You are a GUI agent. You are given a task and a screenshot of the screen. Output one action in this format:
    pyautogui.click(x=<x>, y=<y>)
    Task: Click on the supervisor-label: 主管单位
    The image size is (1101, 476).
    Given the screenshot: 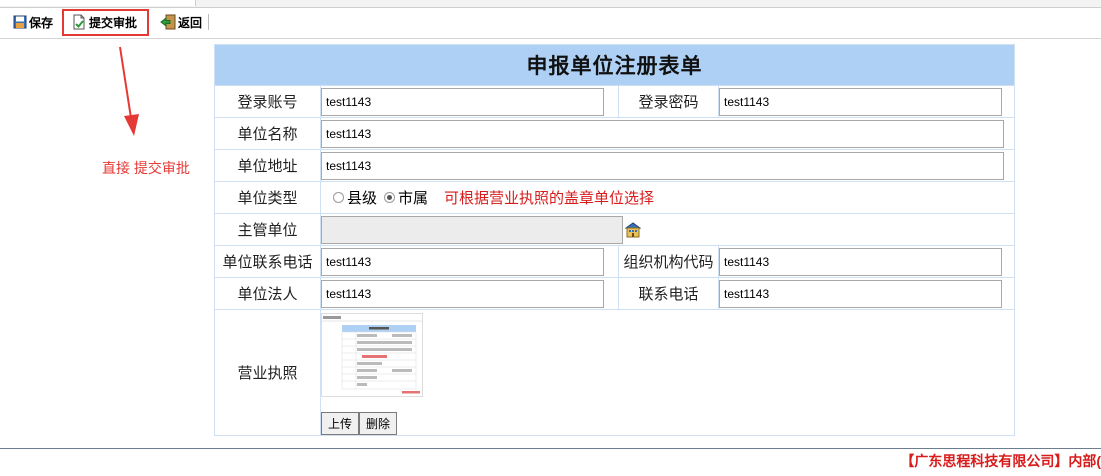 What is the action you would take?
    pyautogui.click(x=267, y=229)
    